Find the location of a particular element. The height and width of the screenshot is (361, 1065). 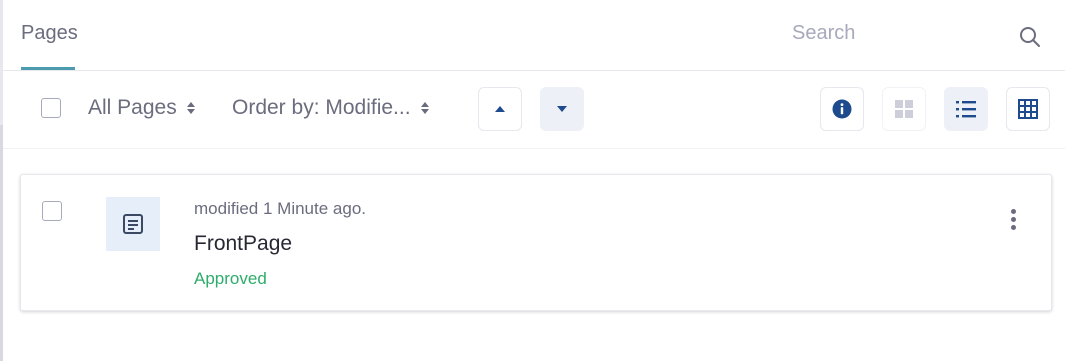

search-input: Search is located at coordinates (823, 33).